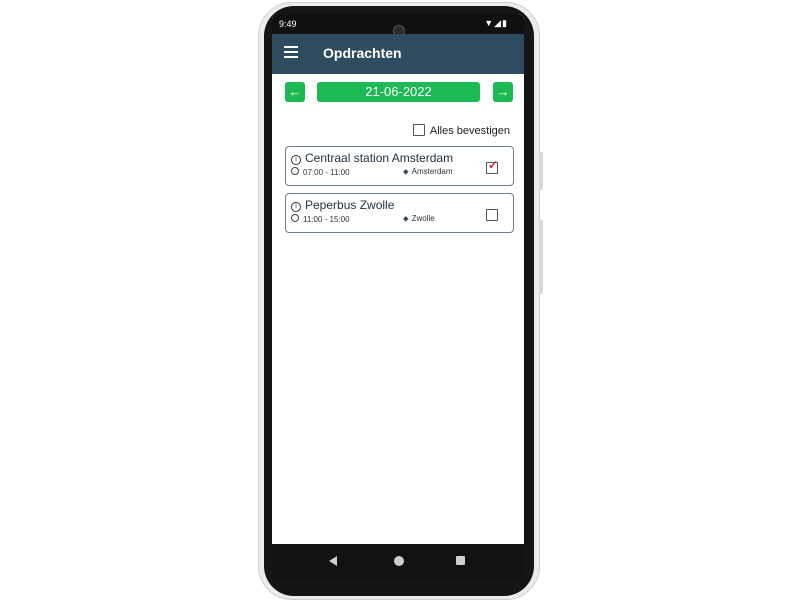 This screenshot has width=800, height=600. Describe the element at coordinates (541, 257) in the screenshot. I see `volume-button` at that location.